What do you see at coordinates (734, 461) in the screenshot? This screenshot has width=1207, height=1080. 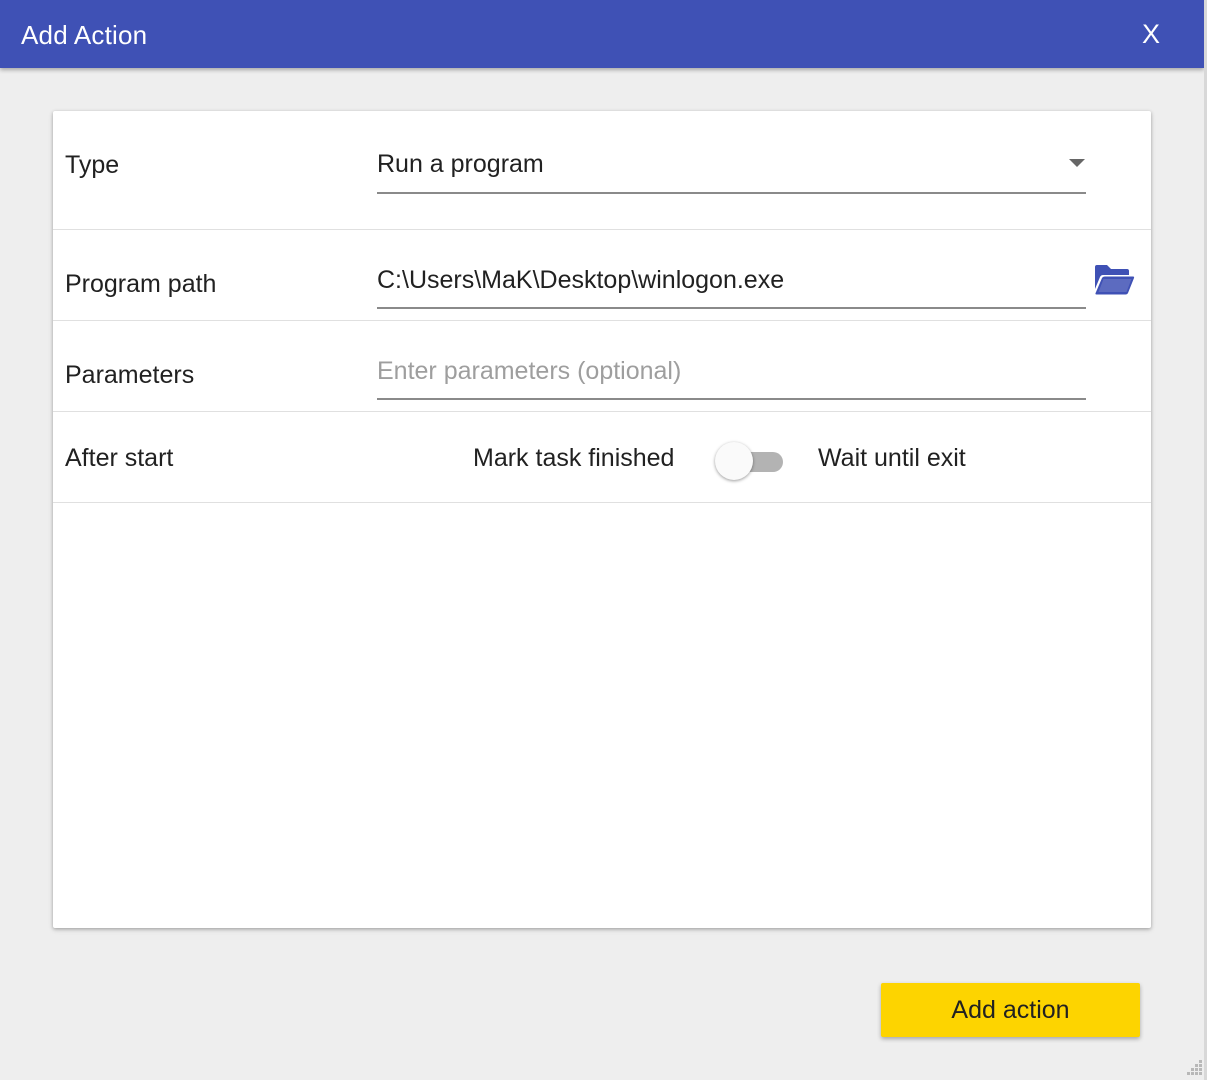 I see `toggle-thumb` at bounding box center [734, 461].